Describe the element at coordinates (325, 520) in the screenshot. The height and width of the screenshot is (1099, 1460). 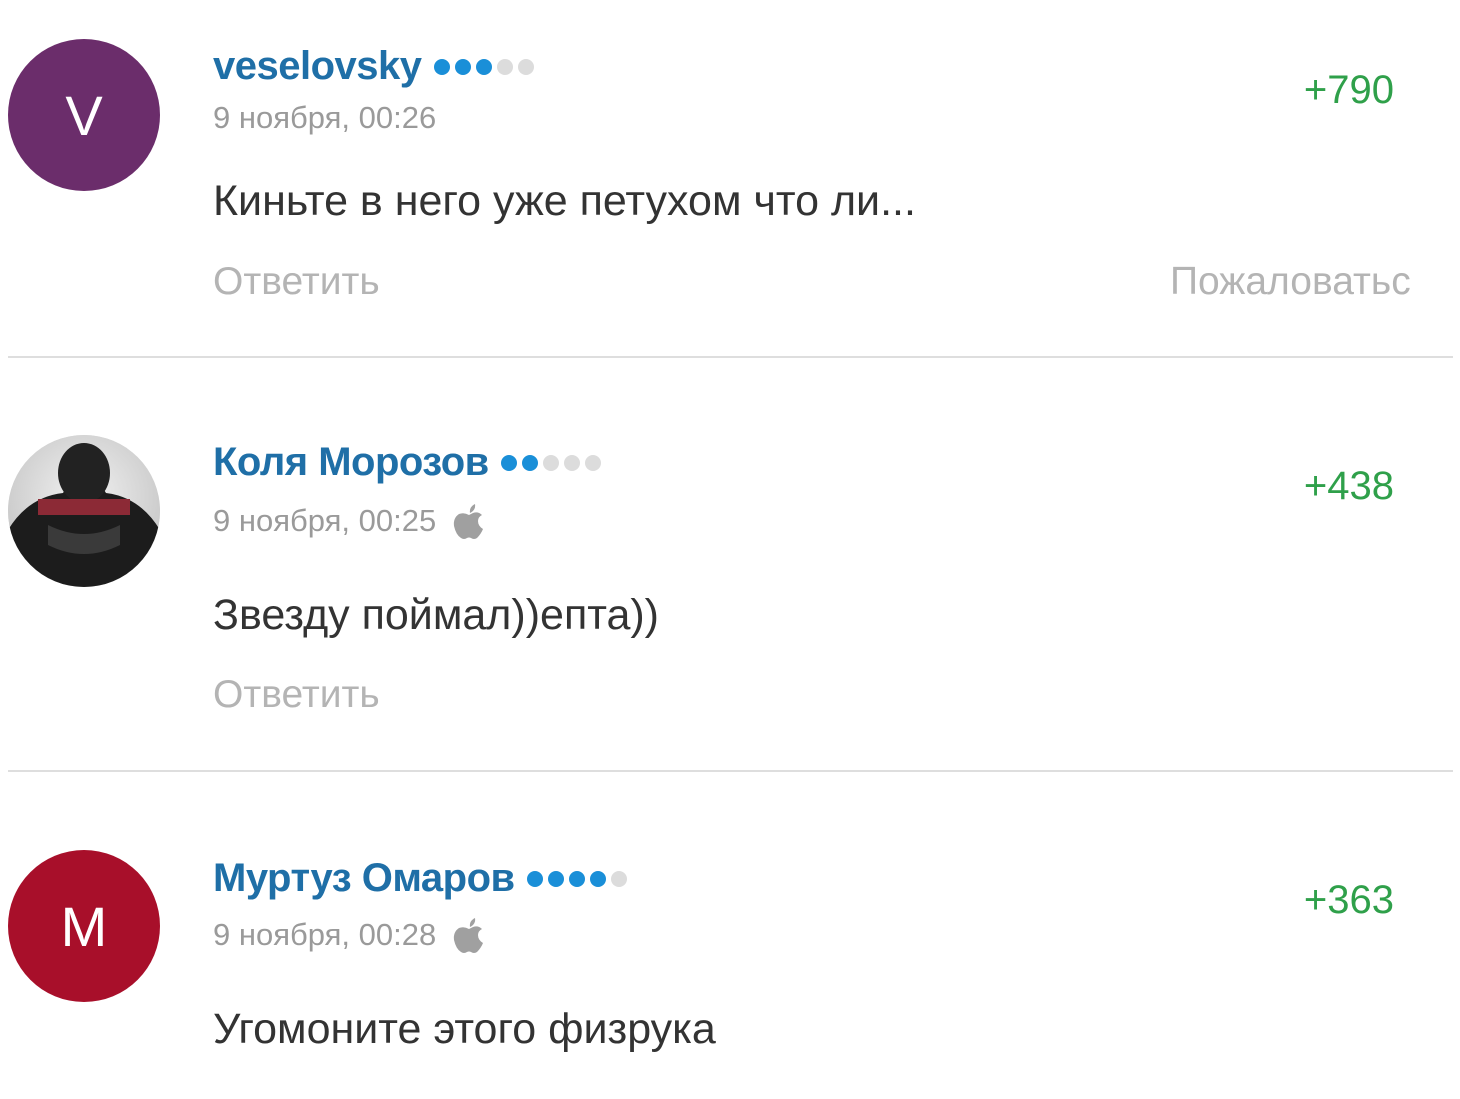
I see `comment-time: 9 ноября, 00:25` at that location.